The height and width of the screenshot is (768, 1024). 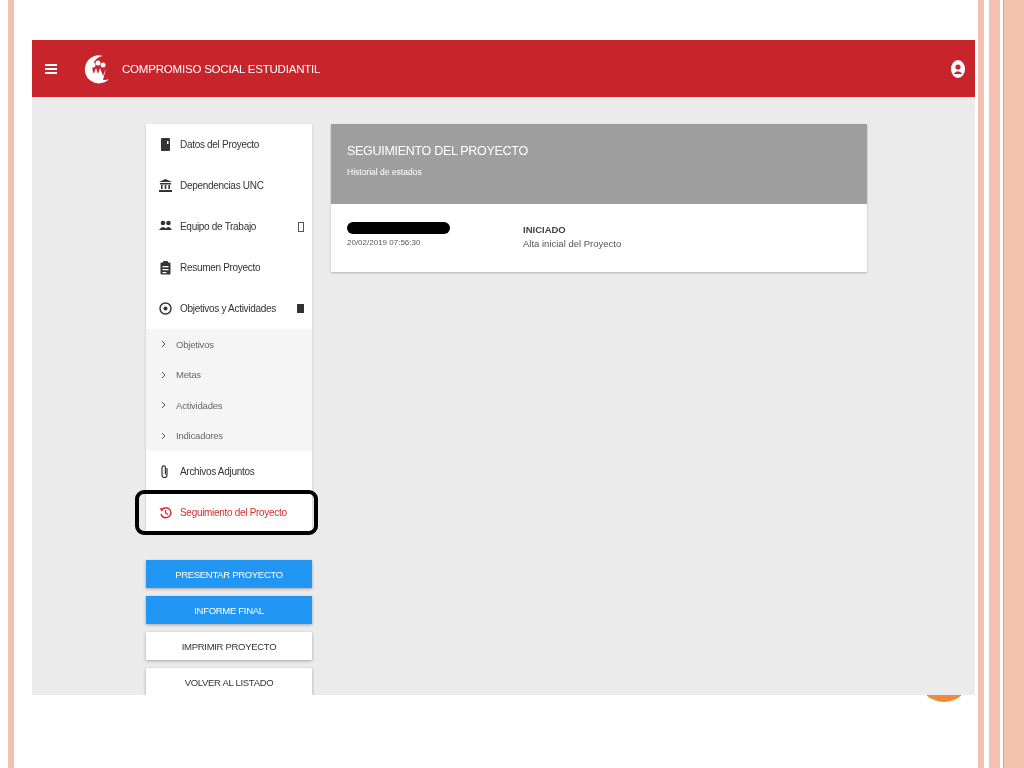 I want to click on menu-icon, so click(x=51, y=68).